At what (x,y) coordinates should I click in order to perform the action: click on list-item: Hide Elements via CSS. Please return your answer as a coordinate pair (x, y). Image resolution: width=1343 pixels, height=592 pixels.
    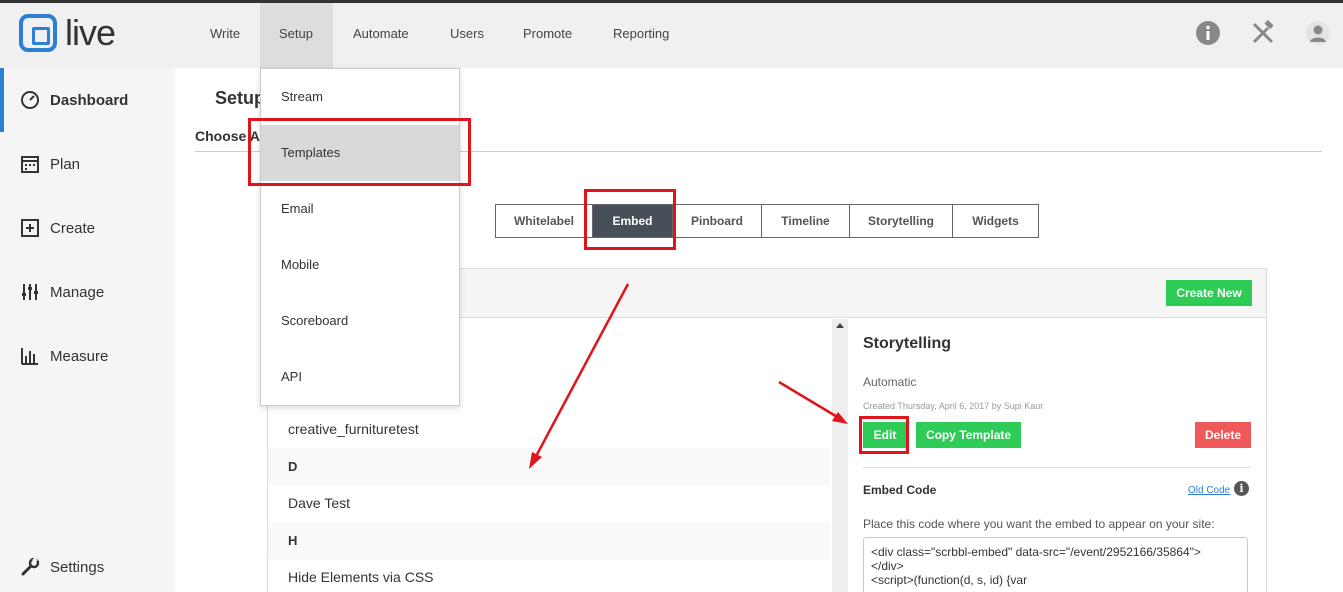
    Looking at the image, I should click on (549, 575).